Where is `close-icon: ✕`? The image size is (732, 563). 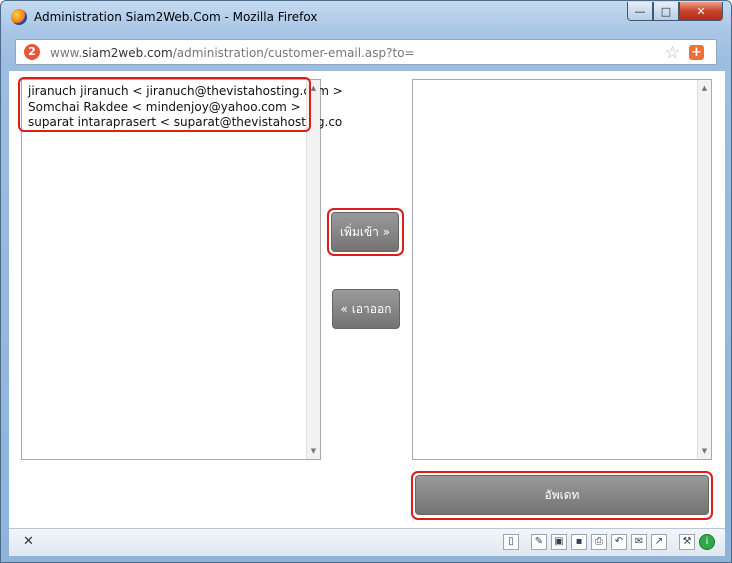
close-icon: ✕ is located at coordinates (28, 541).